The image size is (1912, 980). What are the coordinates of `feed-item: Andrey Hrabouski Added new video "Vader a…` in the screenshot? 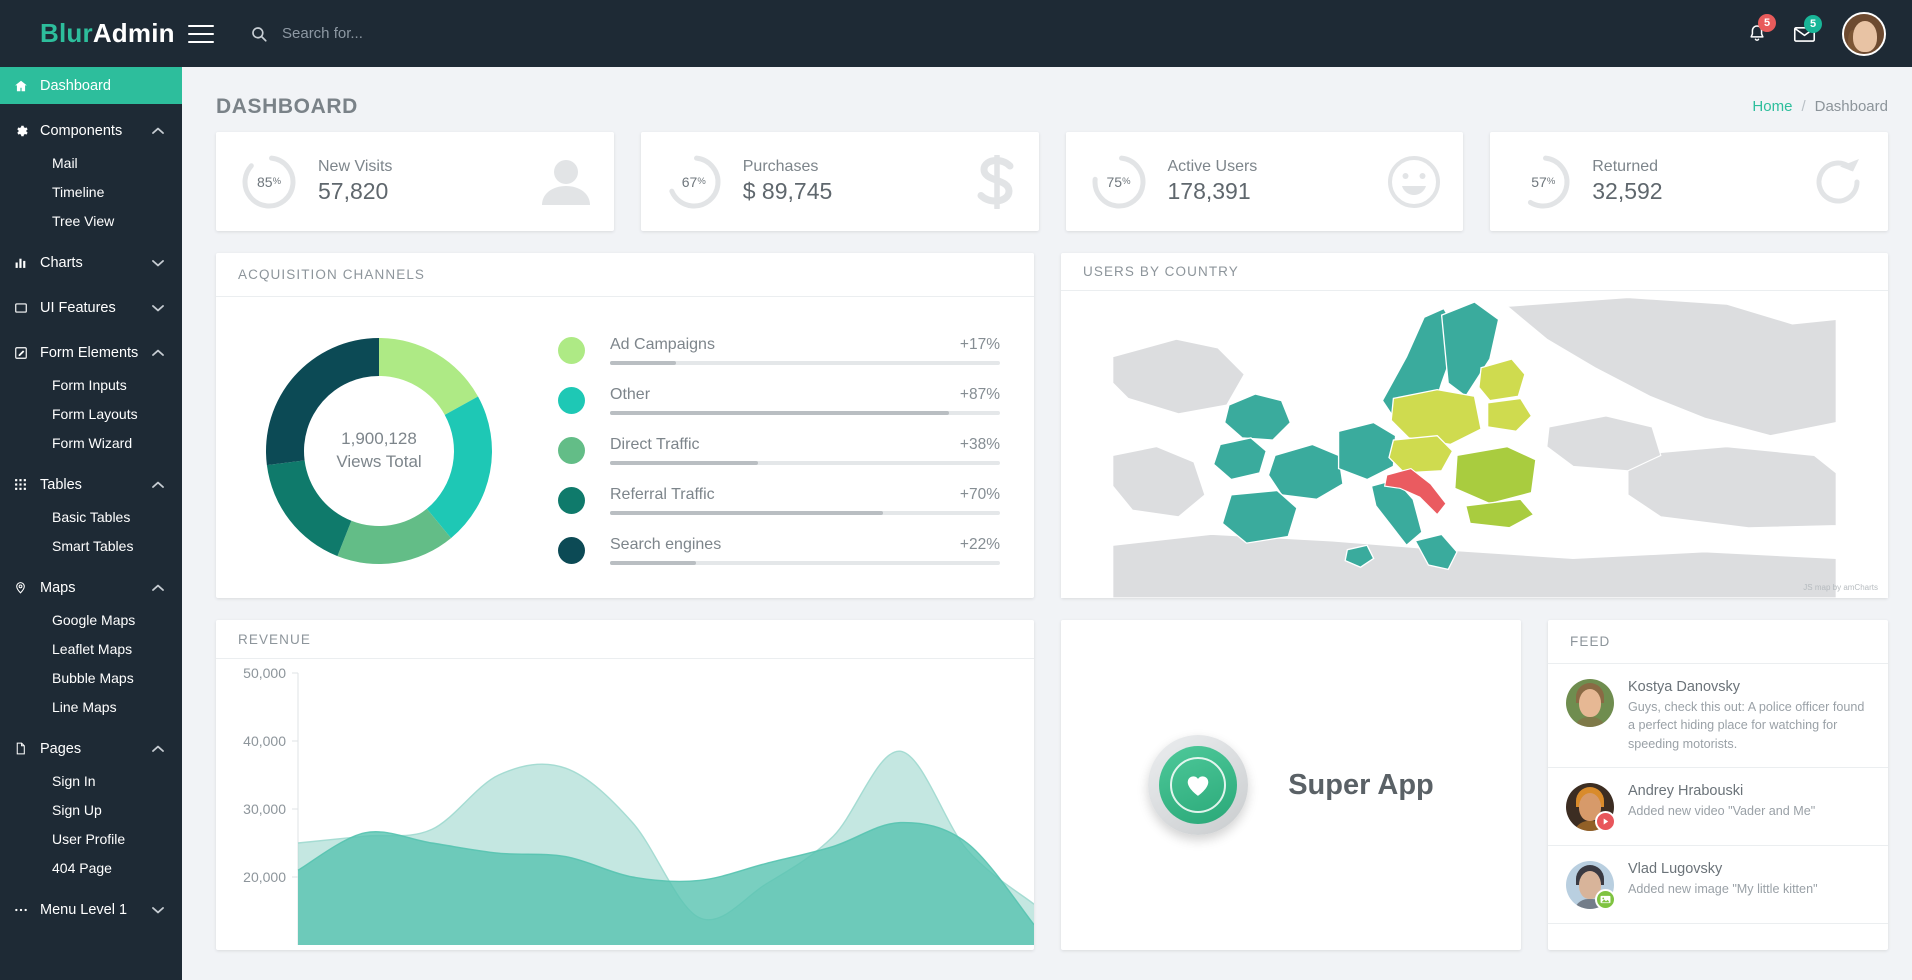 It's located at (1718, 807).